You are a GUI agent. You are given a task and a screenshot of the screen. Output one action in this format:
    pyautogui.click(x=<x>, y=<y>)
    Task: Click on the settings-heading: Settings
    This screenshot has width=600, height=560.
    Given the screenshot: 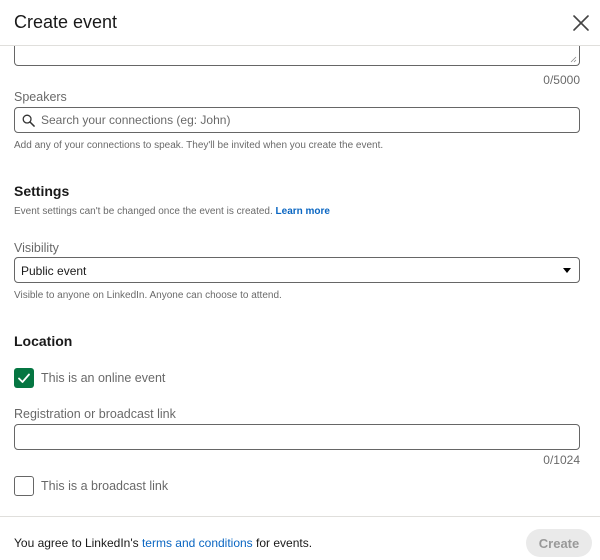 What is the action you would take?
    pyautogui.click(x=42, y=191)
    